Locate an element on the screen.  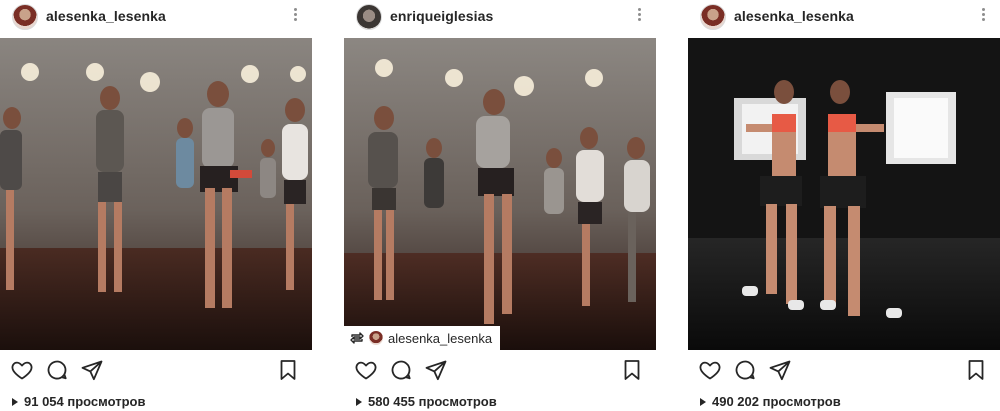
view-count-text: 580 455 просмотров is located at coordinates (432, 401).